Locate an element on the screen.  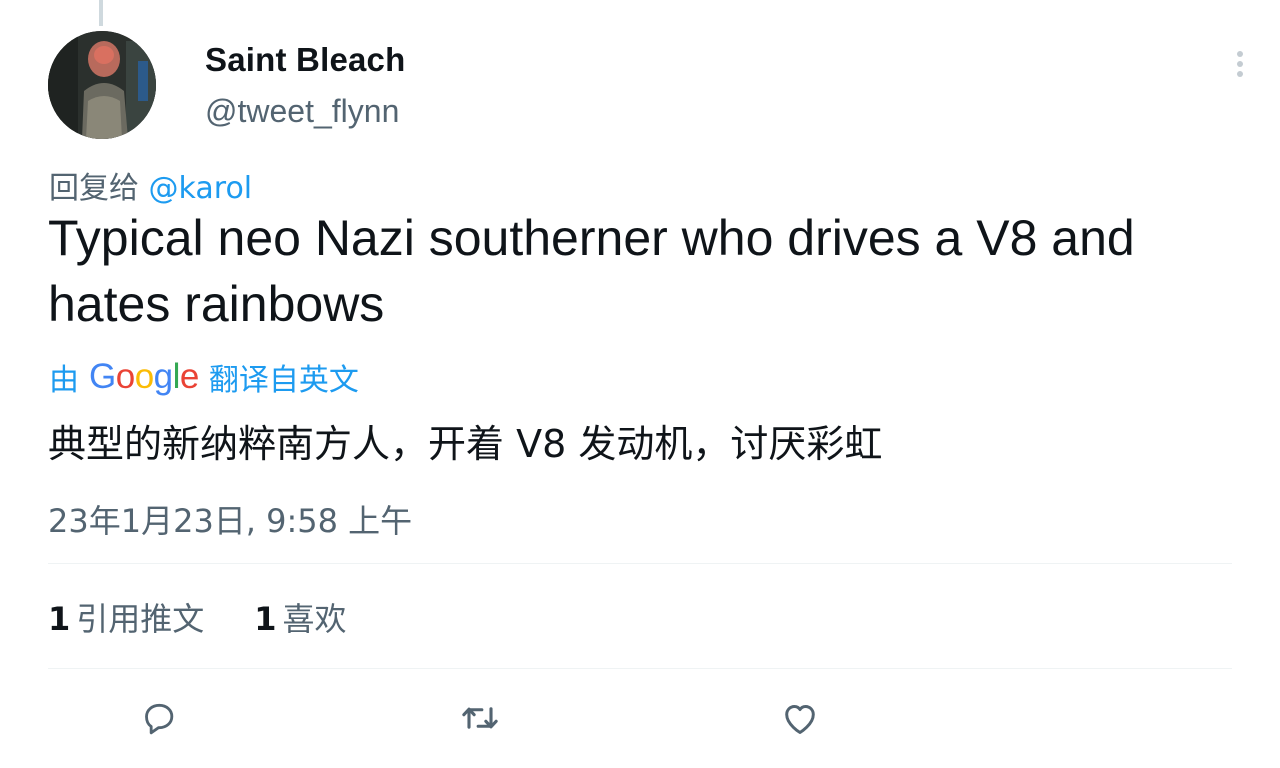
translation-source-label: 翻译自英文 is located at coordinates (283, 380).